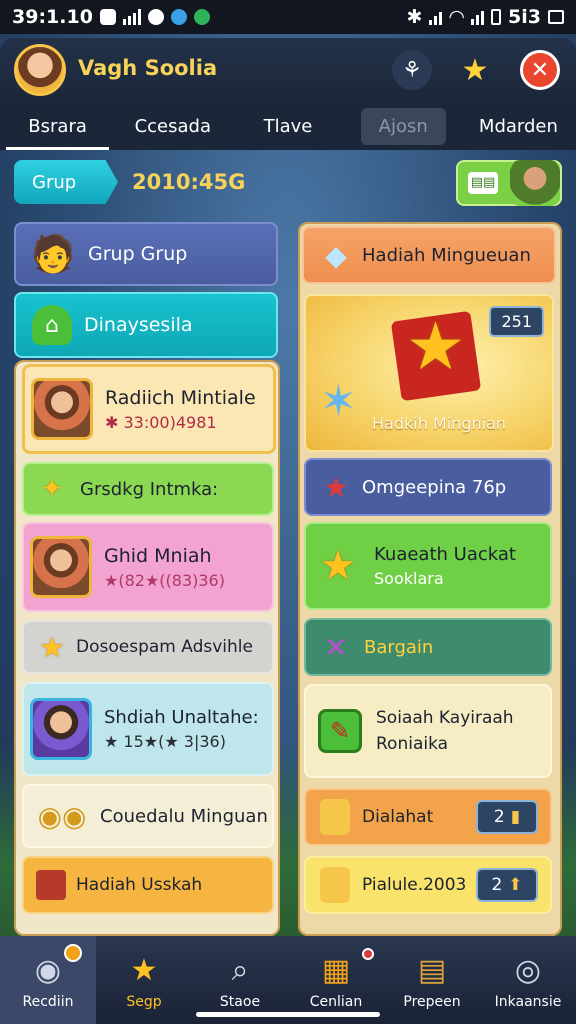 The height and width of the screenshot is (1024, 576). What do you see at coordinates (288, 1014) in the screenshot?
I see `home-indicator` at bounding box center [288, 1014].